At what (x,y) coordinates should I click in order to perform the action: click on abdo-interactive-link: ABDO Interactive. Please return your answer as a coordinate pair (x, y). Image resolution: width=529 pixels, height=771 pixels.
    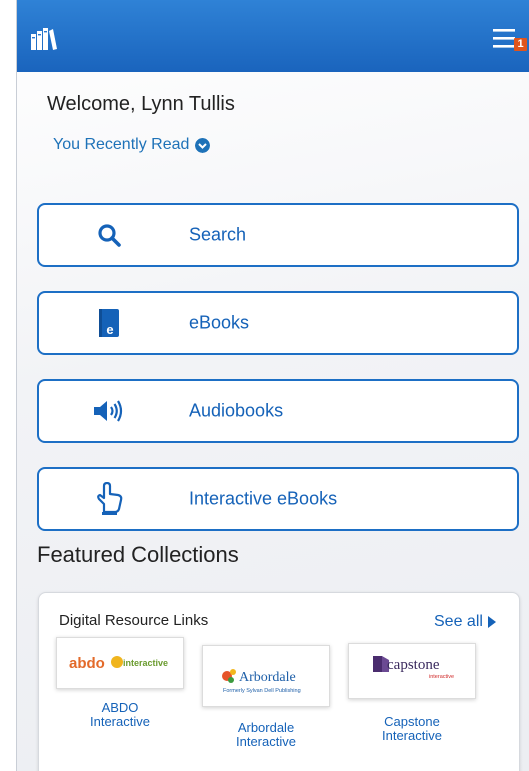
    Looking at the image, I should click on (120, 715).